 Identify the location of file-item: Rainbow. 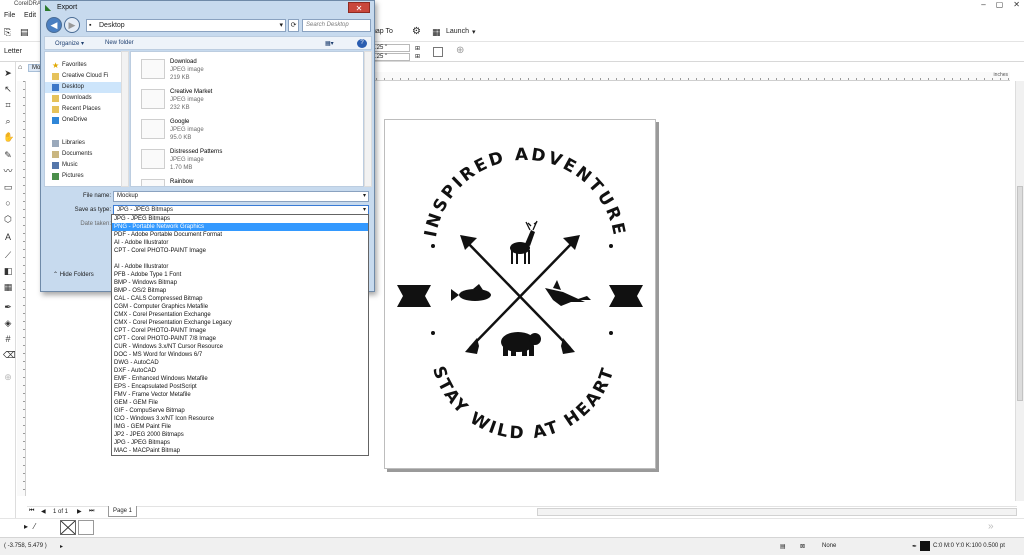
(241, 181).